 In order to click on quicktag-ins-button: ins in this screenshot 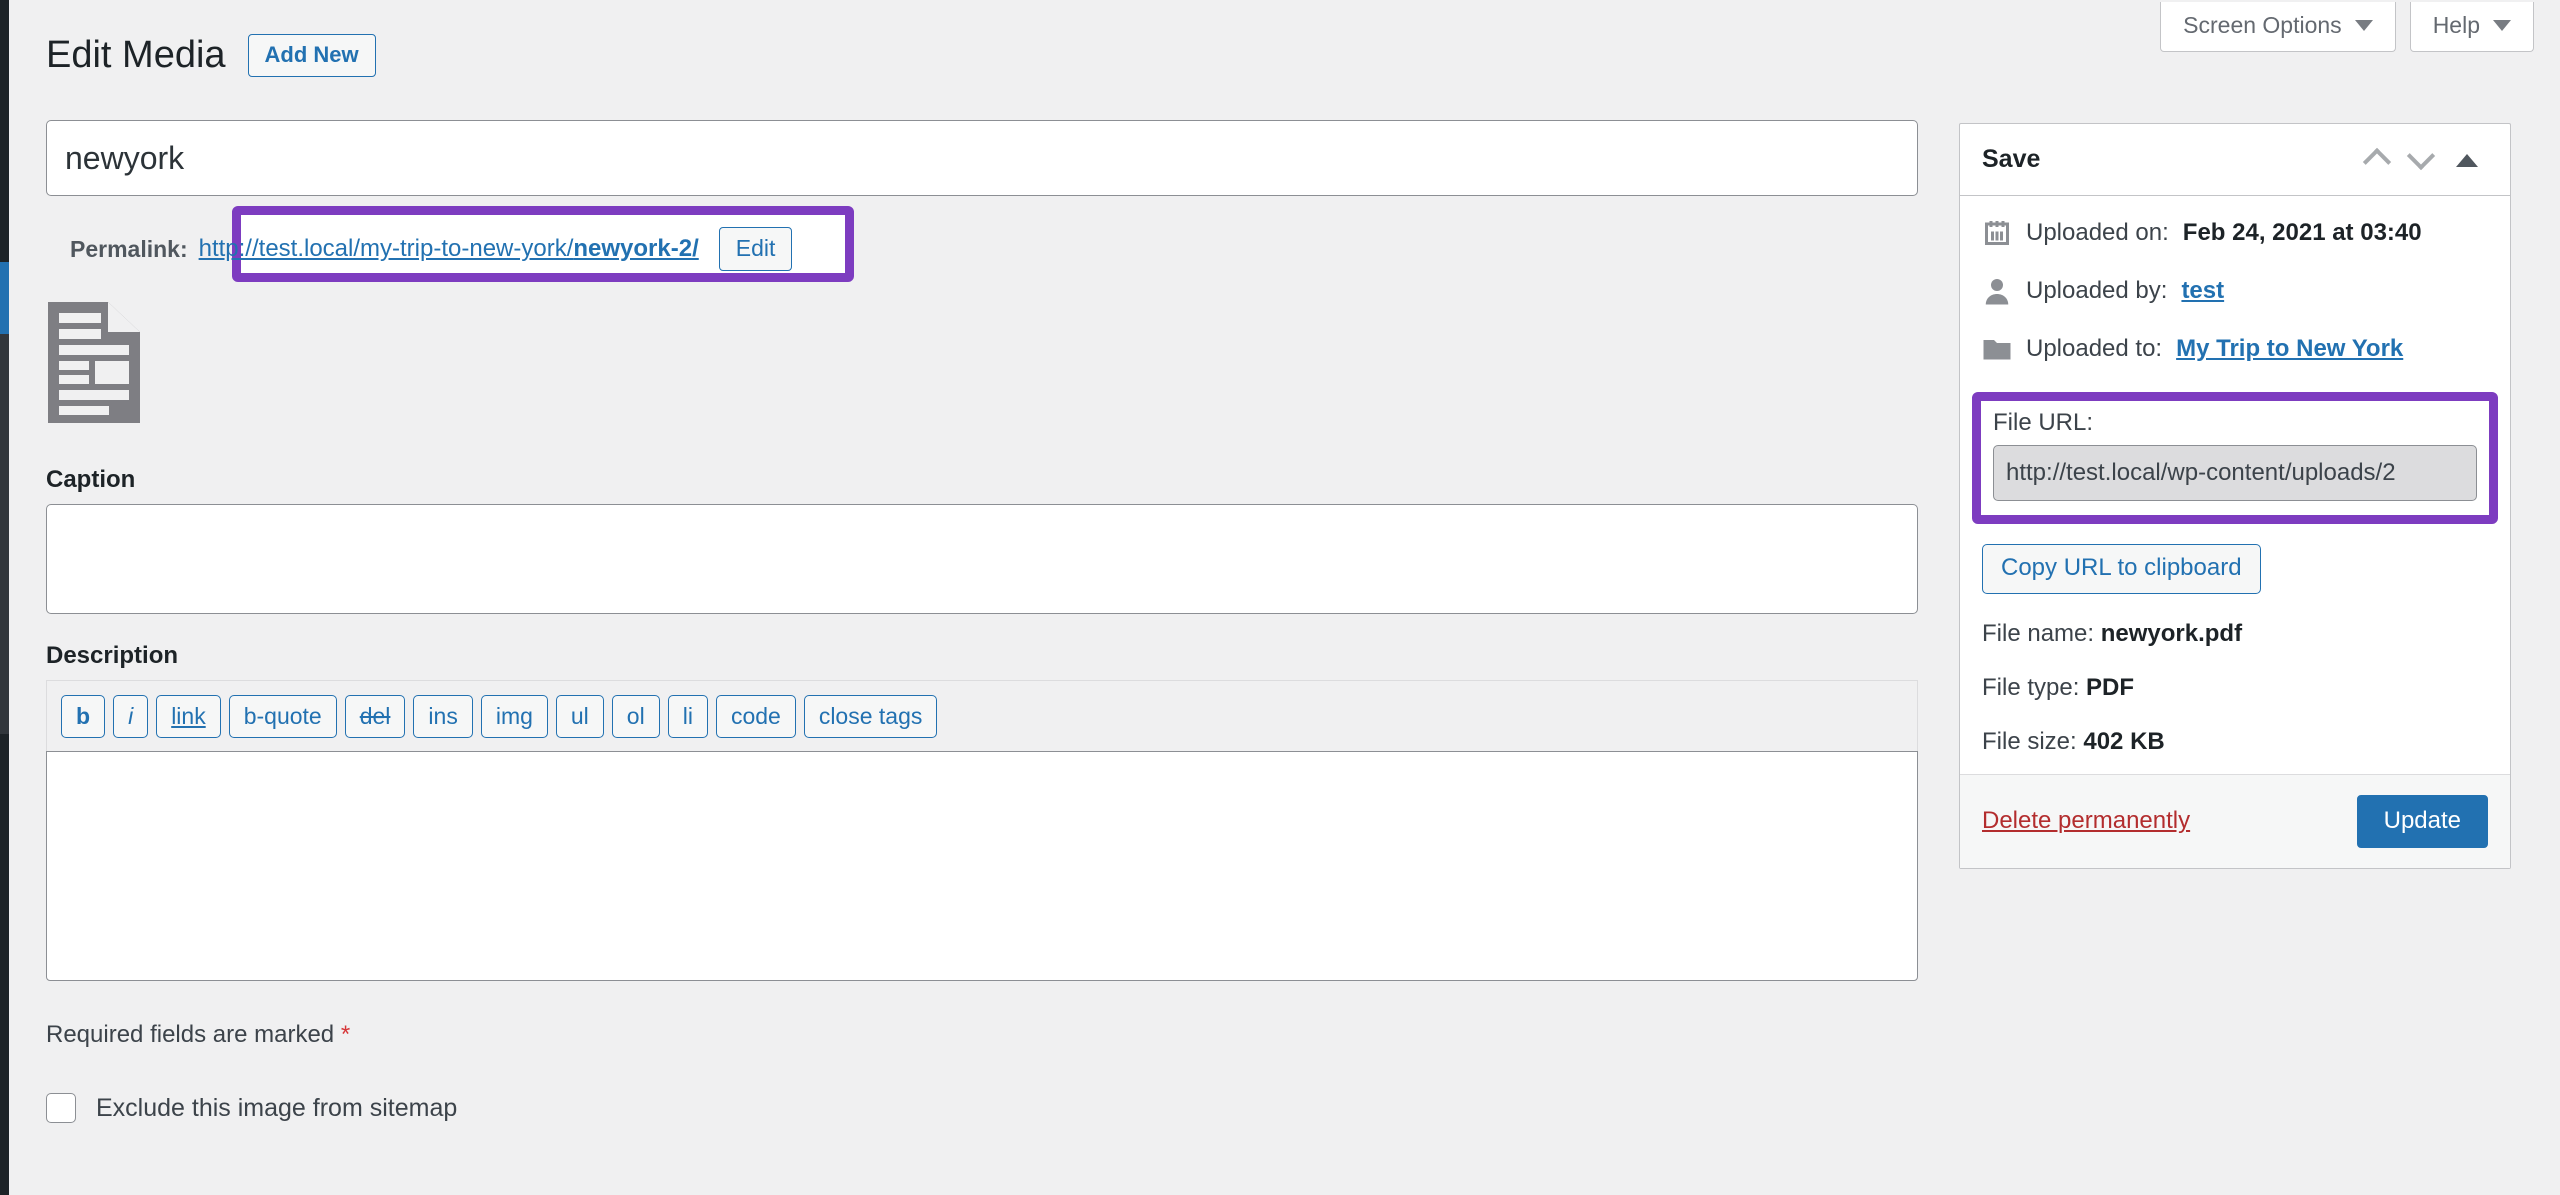, I will do `click(443, 717)`.